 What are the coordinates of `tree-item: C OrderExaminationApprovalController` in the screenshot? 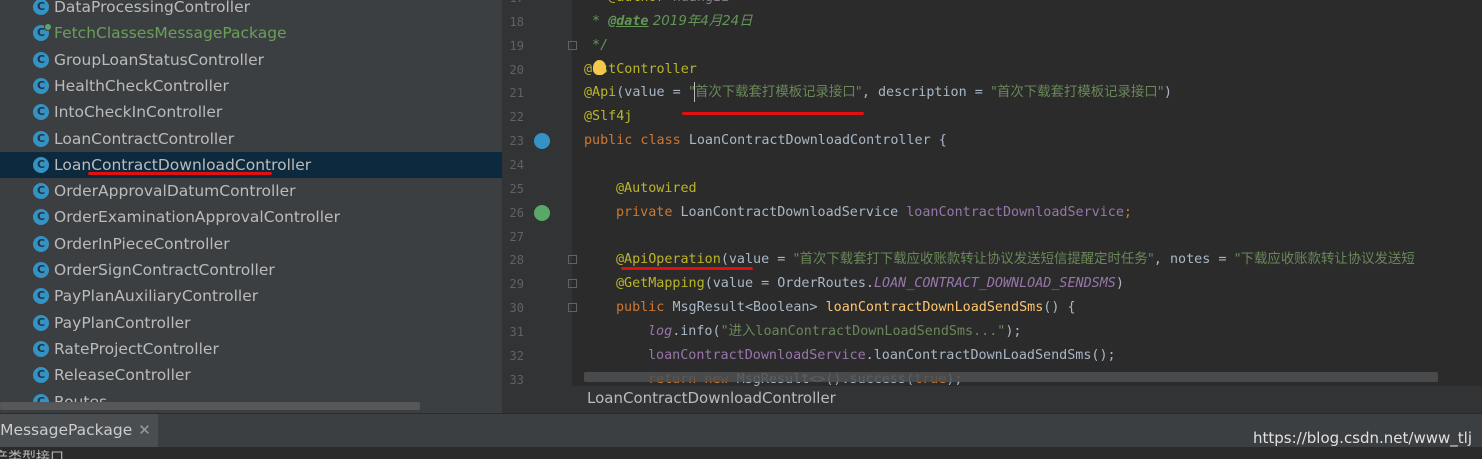 It's located at (251, 217).